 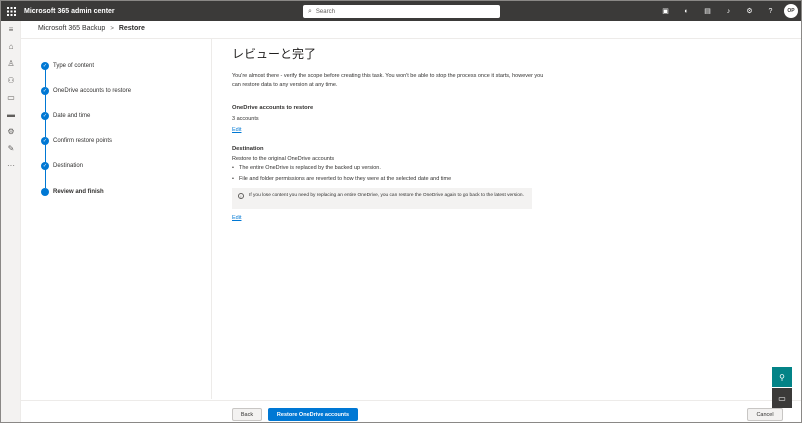 I want to click on menu-icon: ≡, so click(x=11, y=29).